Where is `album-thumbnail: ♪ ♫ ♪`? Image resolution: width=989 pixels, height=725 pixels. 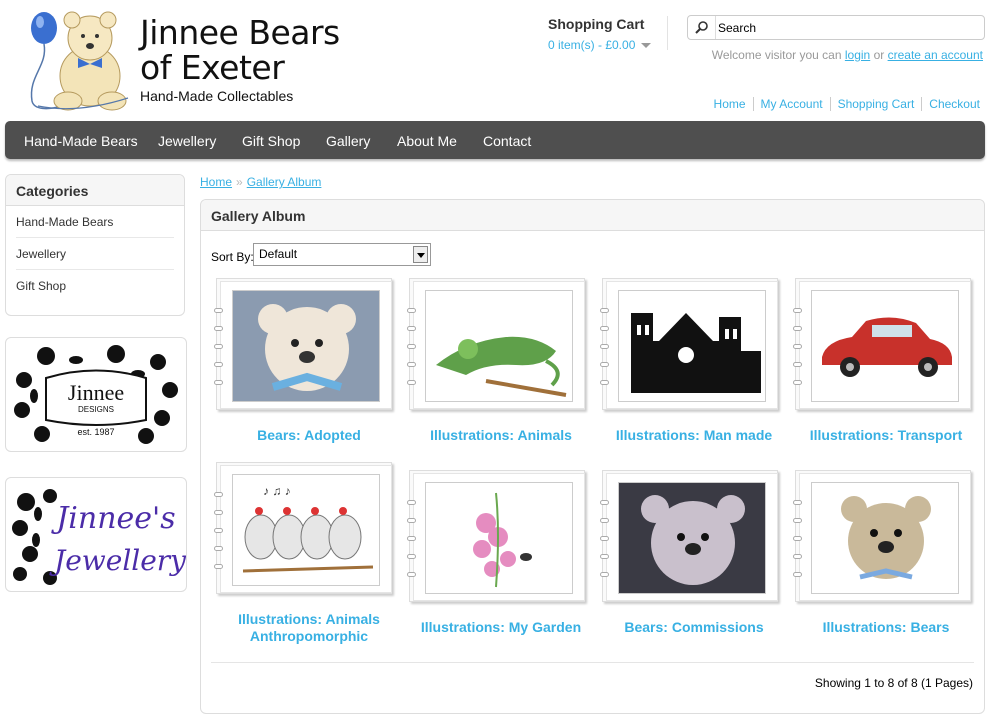
album-thumbnail: ♪ ♫ ♪ is located at coordinates (306, 530).